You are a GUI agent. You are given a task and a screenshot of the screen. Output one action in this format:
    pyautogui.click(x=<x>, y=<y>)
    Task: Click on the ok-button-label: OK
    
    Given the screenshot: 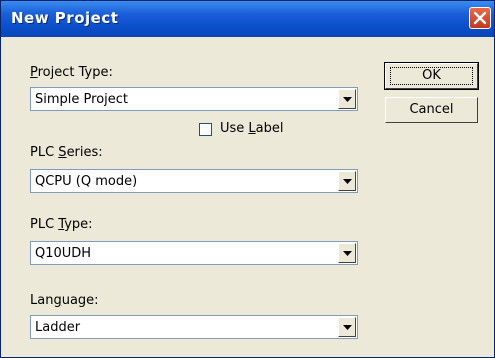 What is the action you would take?
    pyautogui.click(x=431, y=76)
    